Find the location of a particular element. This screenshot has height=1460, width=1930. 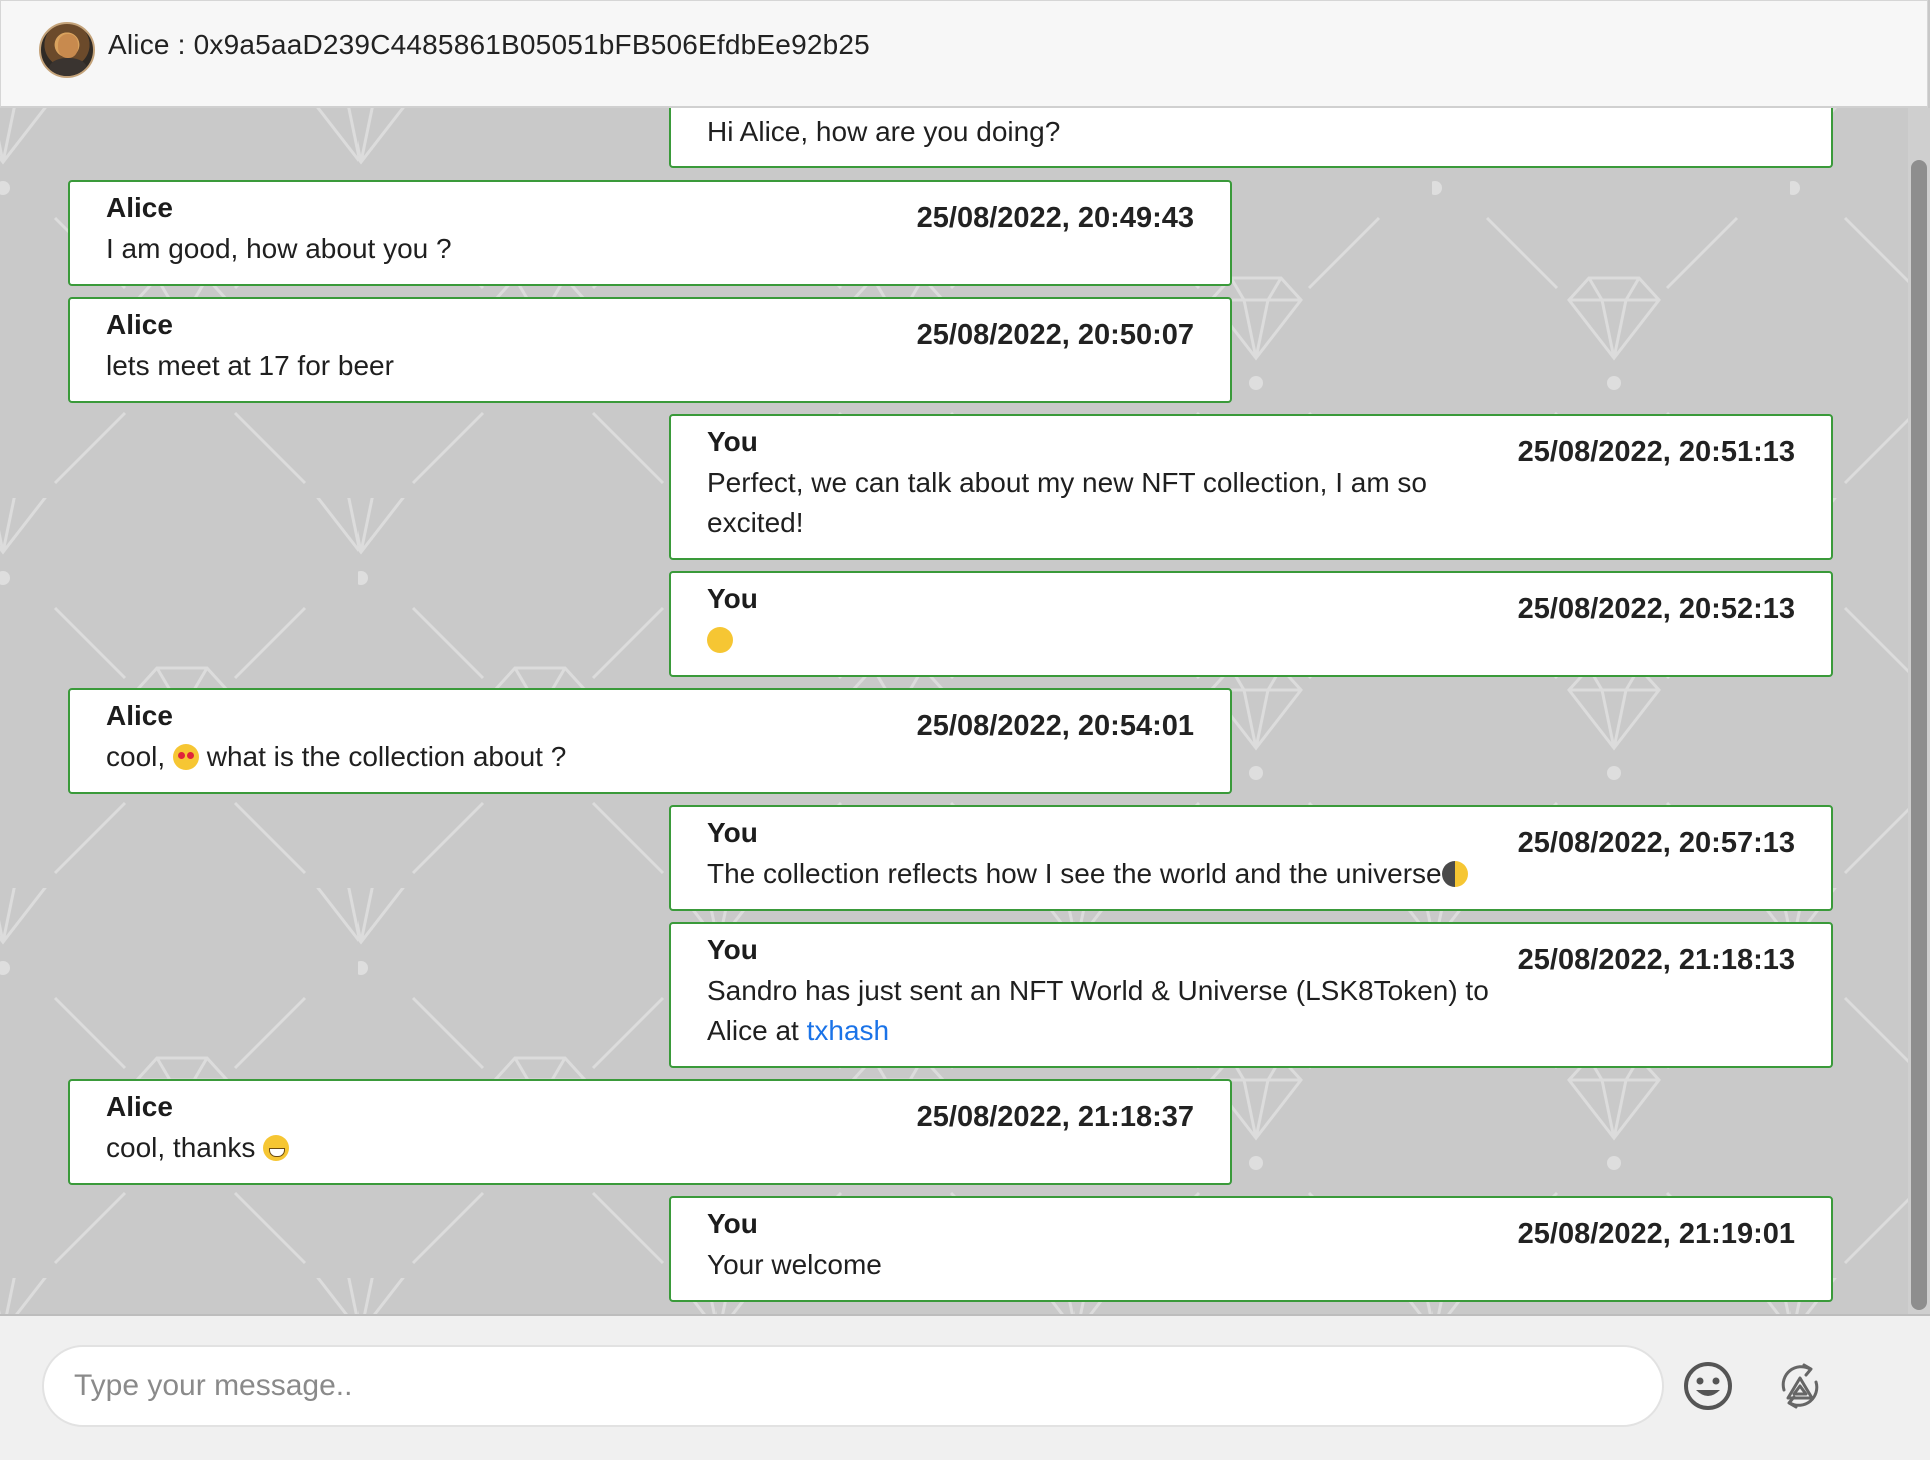

message-bubble-incoming: Alice 25/08/2022, 21:18:37 cool, thanks is located at coordinates (650, 1132).